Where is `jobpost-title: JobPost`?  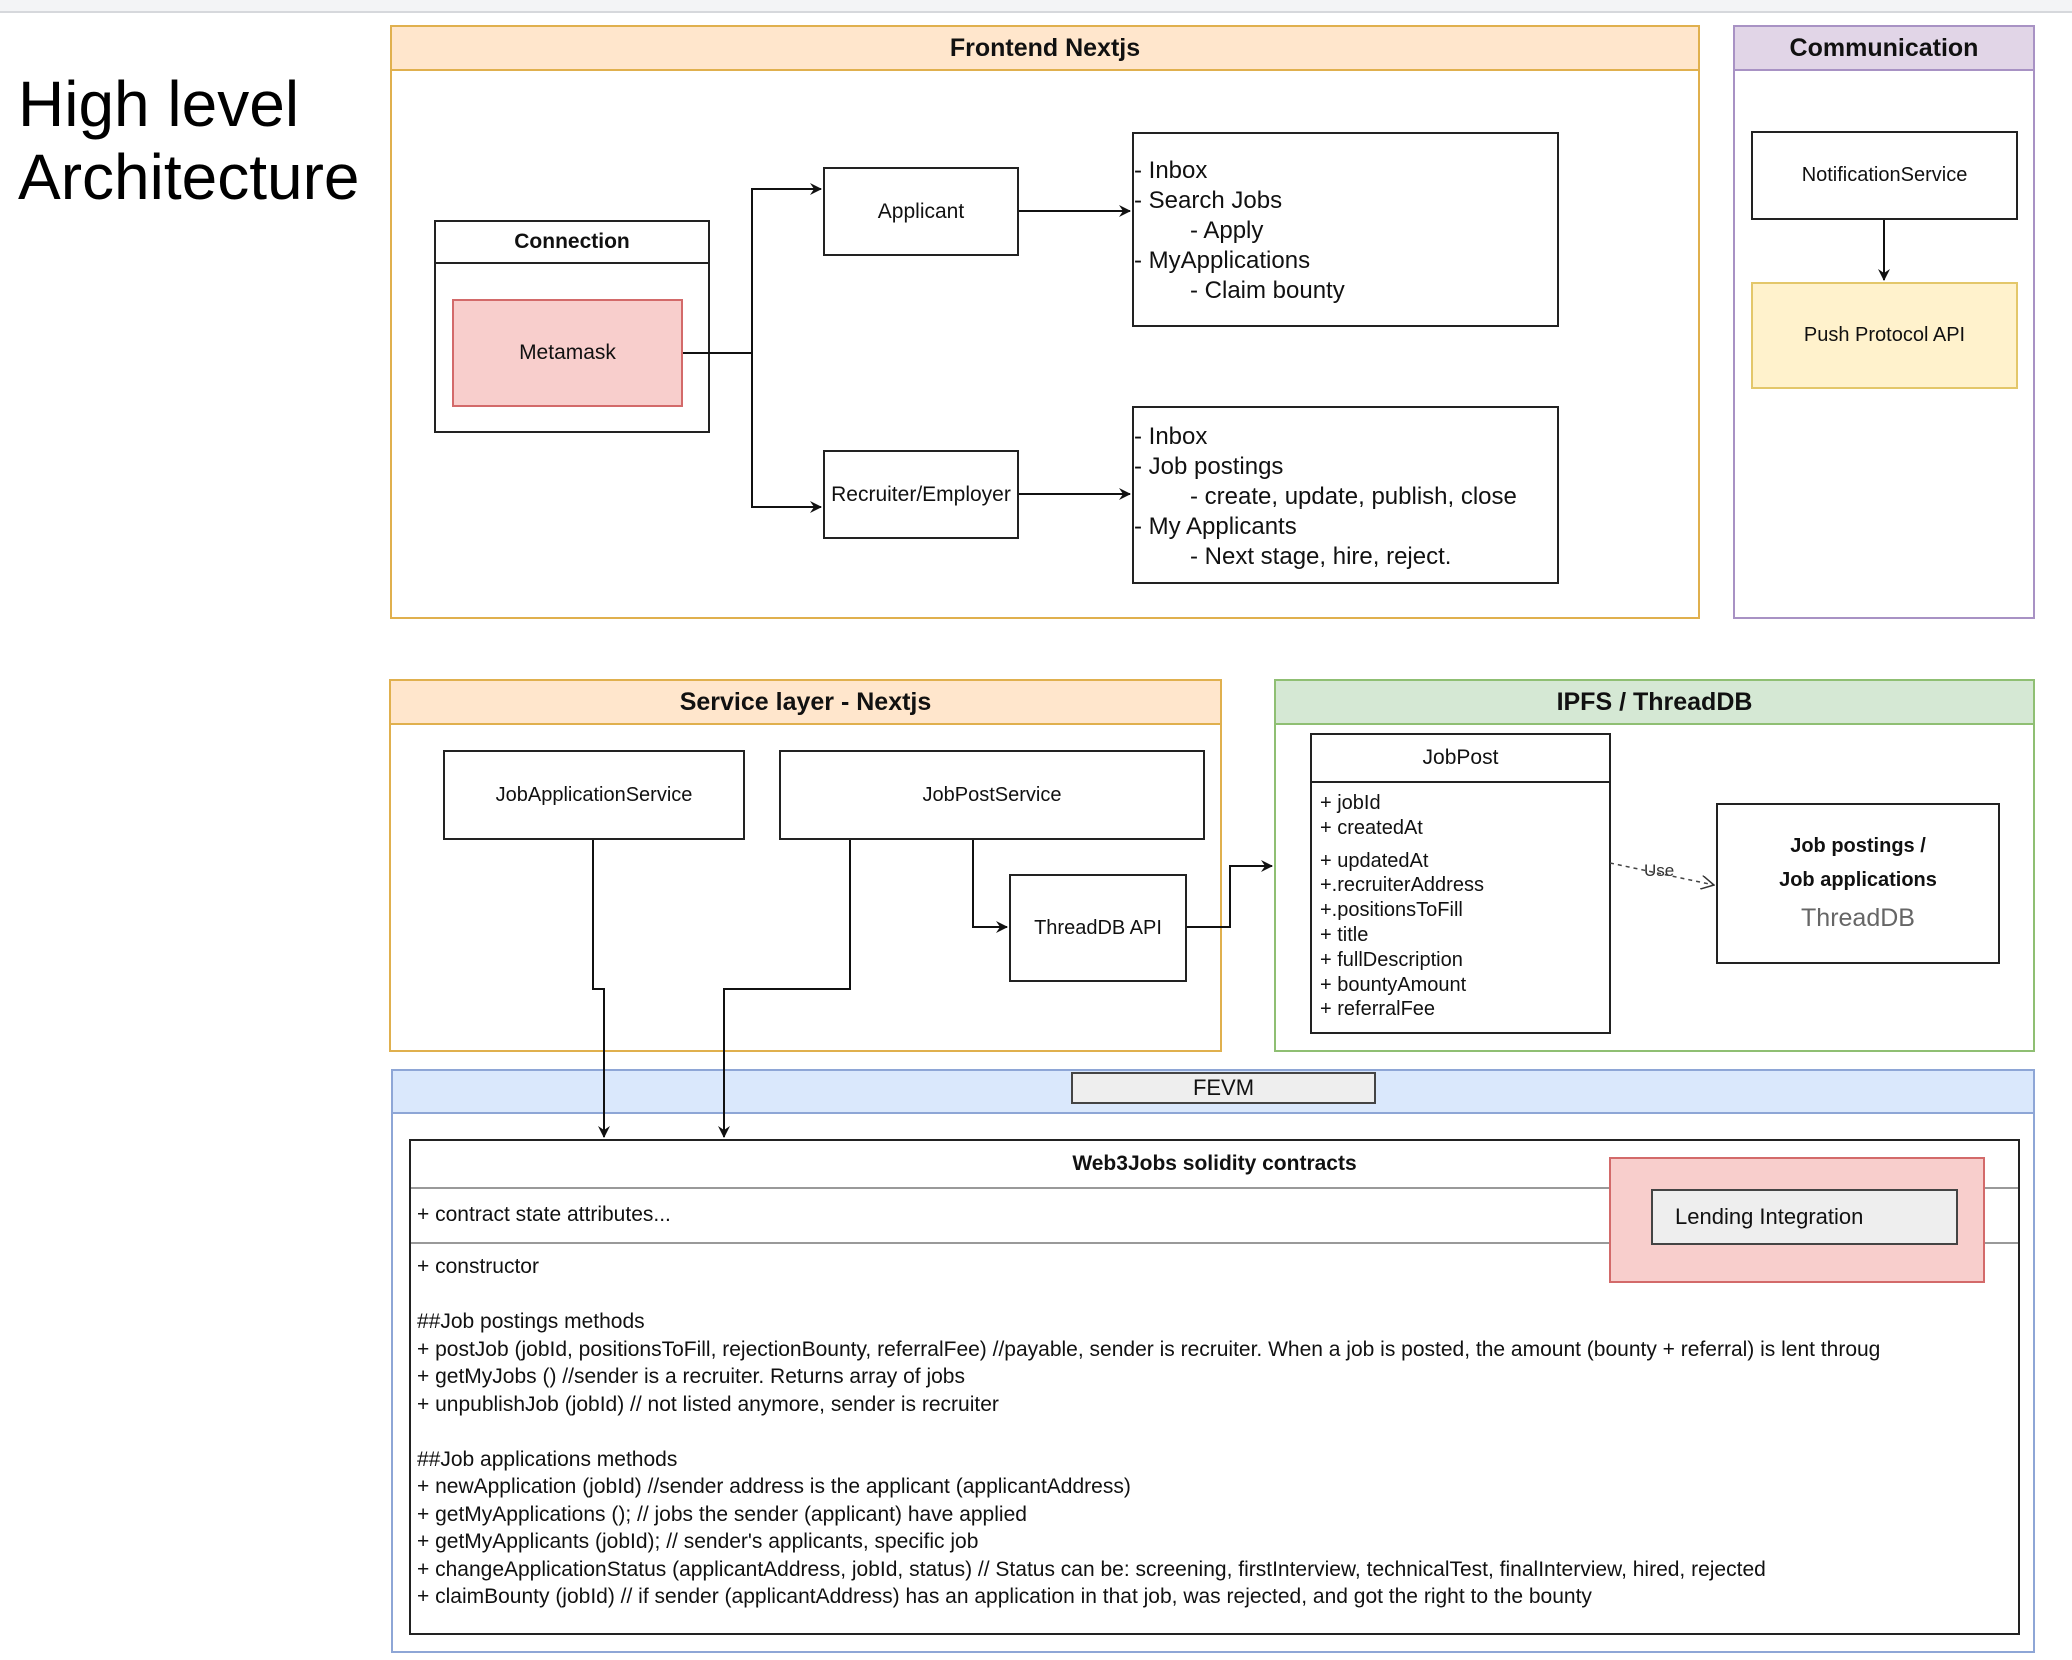
jobpost-title: JobPost is located at coordinates (1460, 757).